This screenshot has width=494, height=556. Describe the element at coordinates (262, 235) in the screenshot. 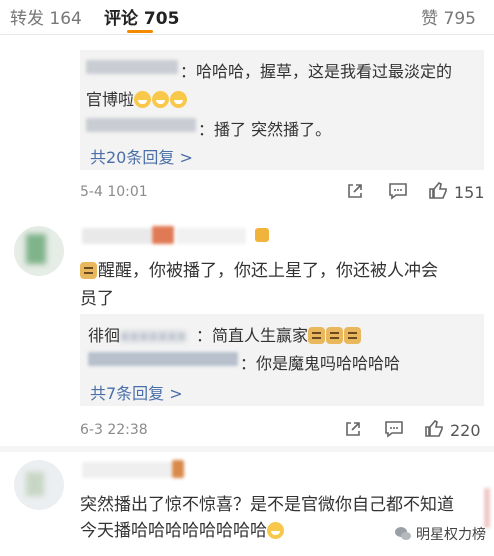

I see `verified-badge-icon` at that location.